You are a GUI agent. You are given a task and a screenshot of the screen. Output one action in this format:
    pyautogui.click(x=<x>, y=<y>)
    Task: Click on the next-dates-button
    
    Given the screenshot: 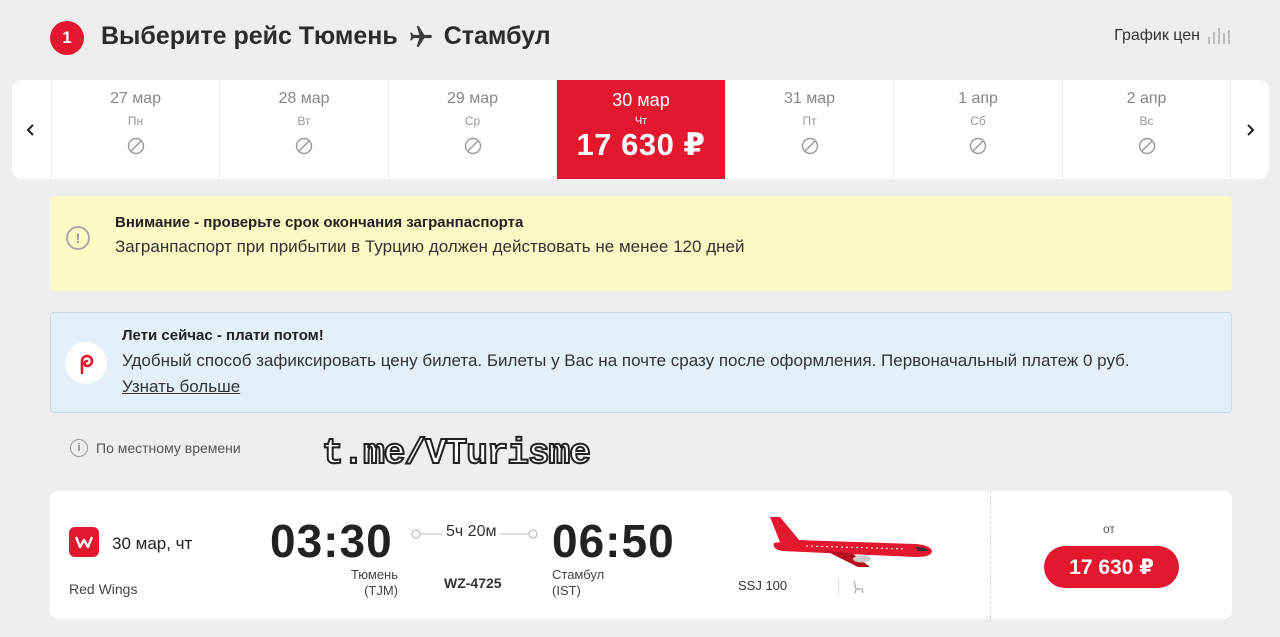 What is the action you would take?
    pyautogui.click(x=1249, y=129)
    